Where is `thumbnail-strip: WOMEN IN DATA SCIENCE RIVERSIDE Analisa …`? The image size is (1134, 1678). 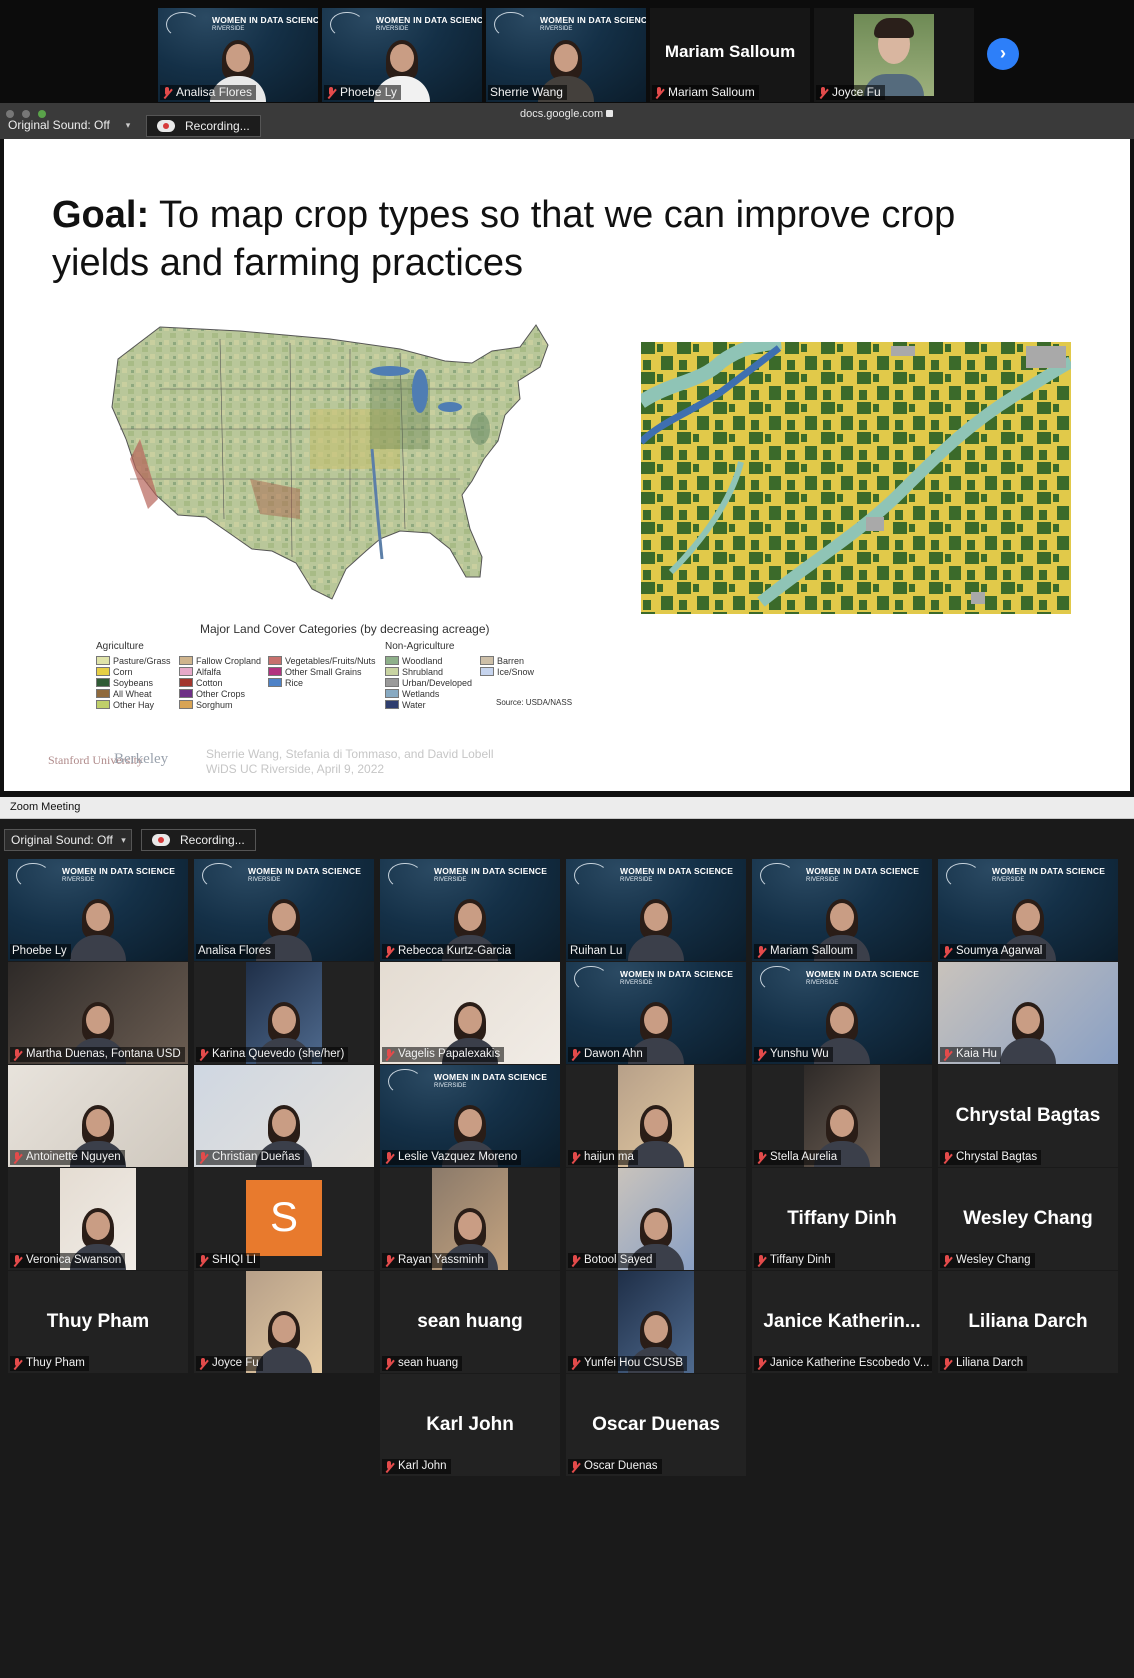 thumbnail-strip: WOMEN IN DATA SCIENCE RIVERSIDE Analisa … is located at coordinates (567, 51).